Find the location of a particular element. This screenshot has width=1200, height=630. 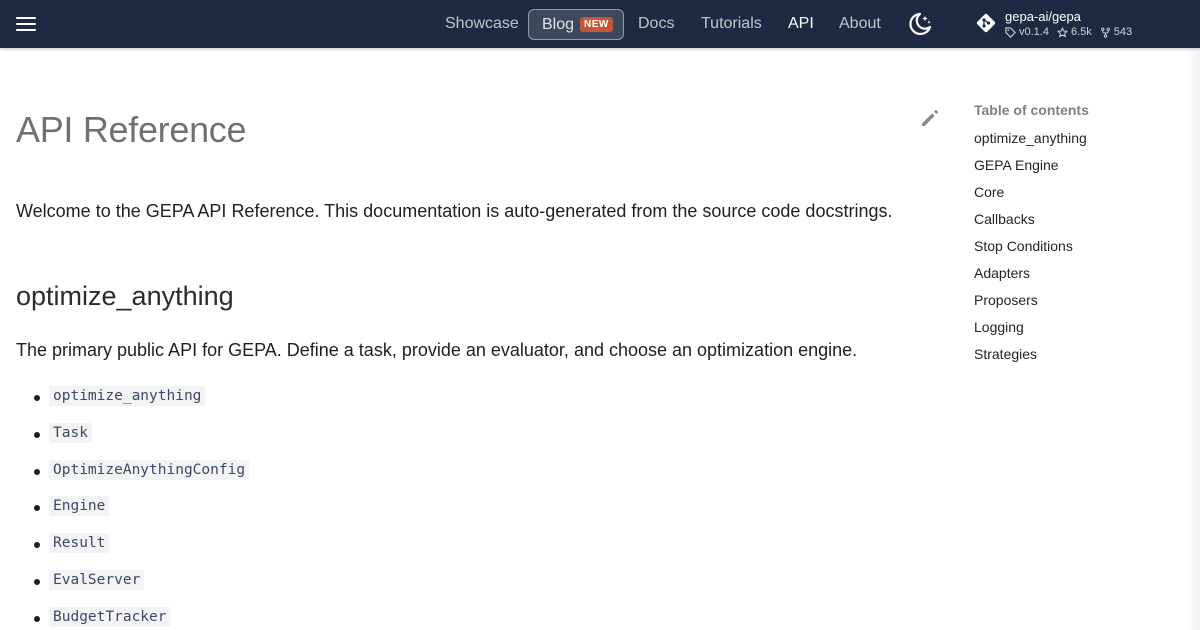

toc-item-logging: Logging is located at coordinates (1074, 331).